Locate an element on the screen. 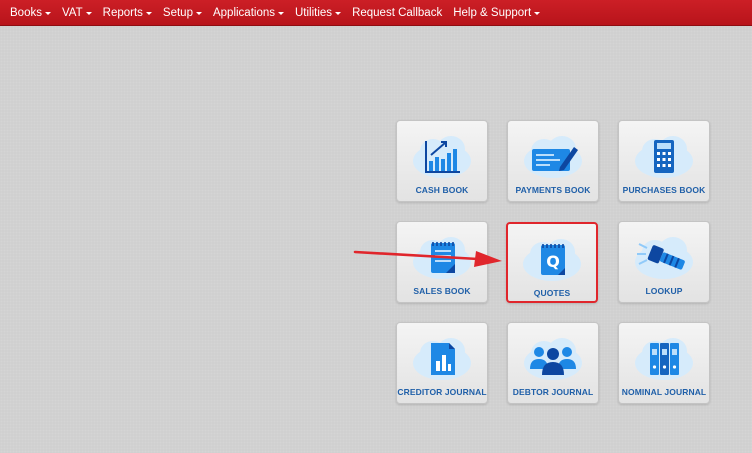  red-arrow-annotation is located at coordinates (427, 258).